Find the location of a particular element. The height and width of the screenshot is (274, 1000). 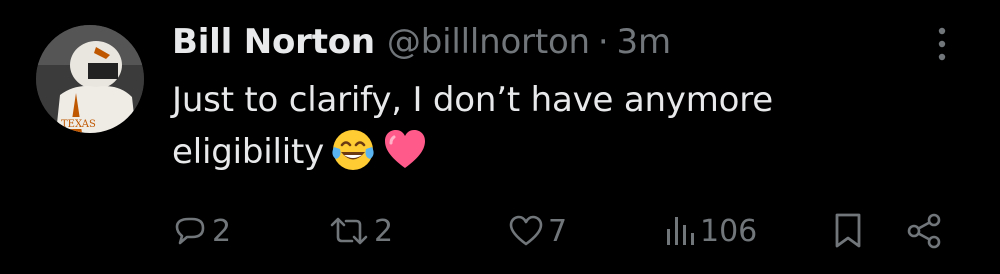

reply-count: 2 is located at coordinates (222, 231).